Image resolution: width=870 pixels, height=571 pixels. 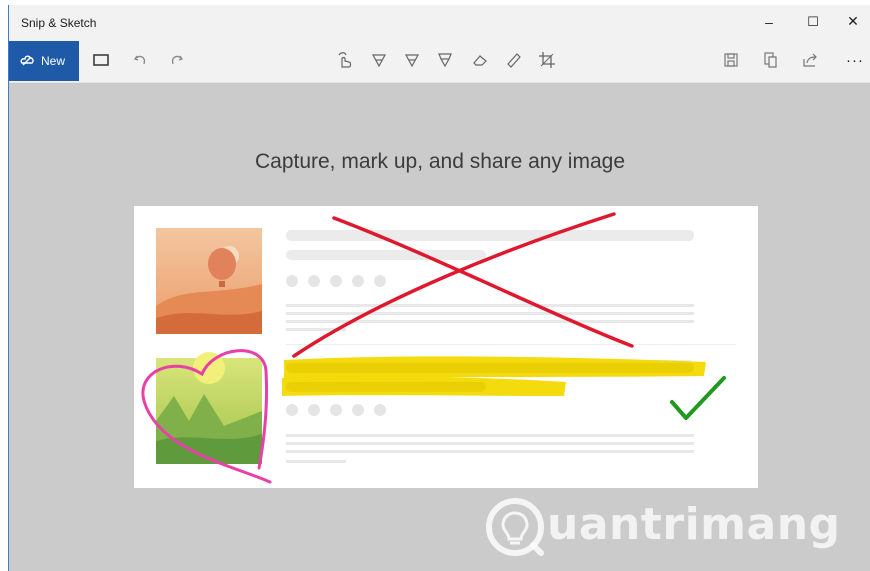 What do you see at coordinates (855, 60) in the screenshot?
I see `more-options-button: ···` at bounding box center [855, 60].